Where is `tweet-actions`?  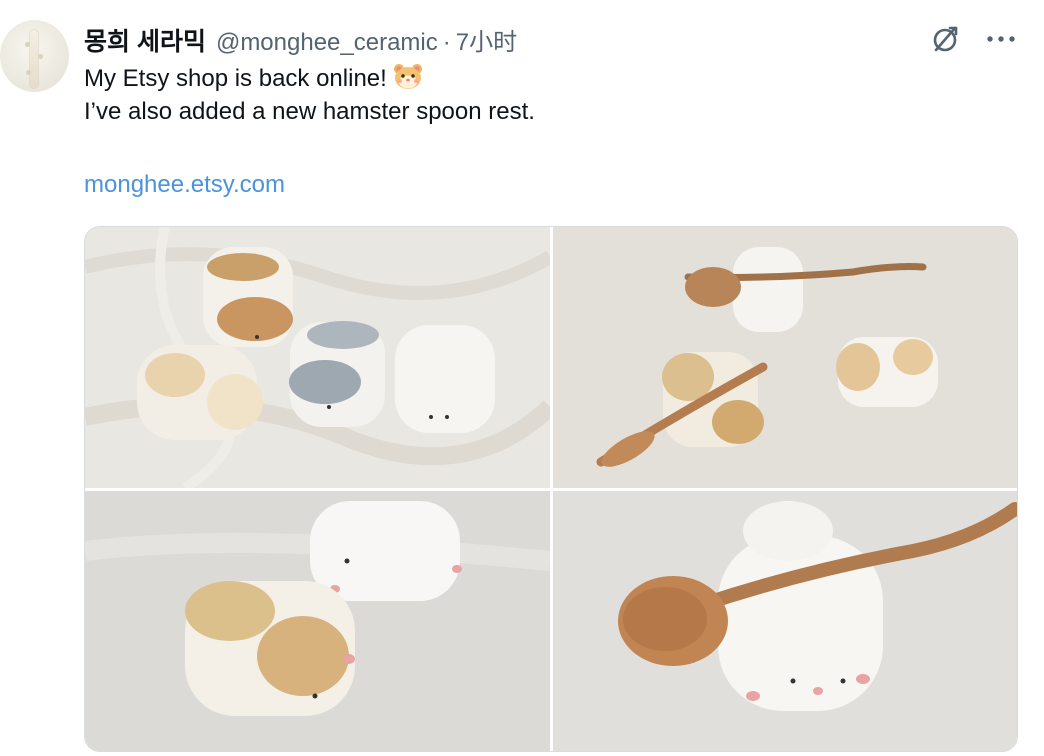 tweet-actions is located at coordinates (973, 39).